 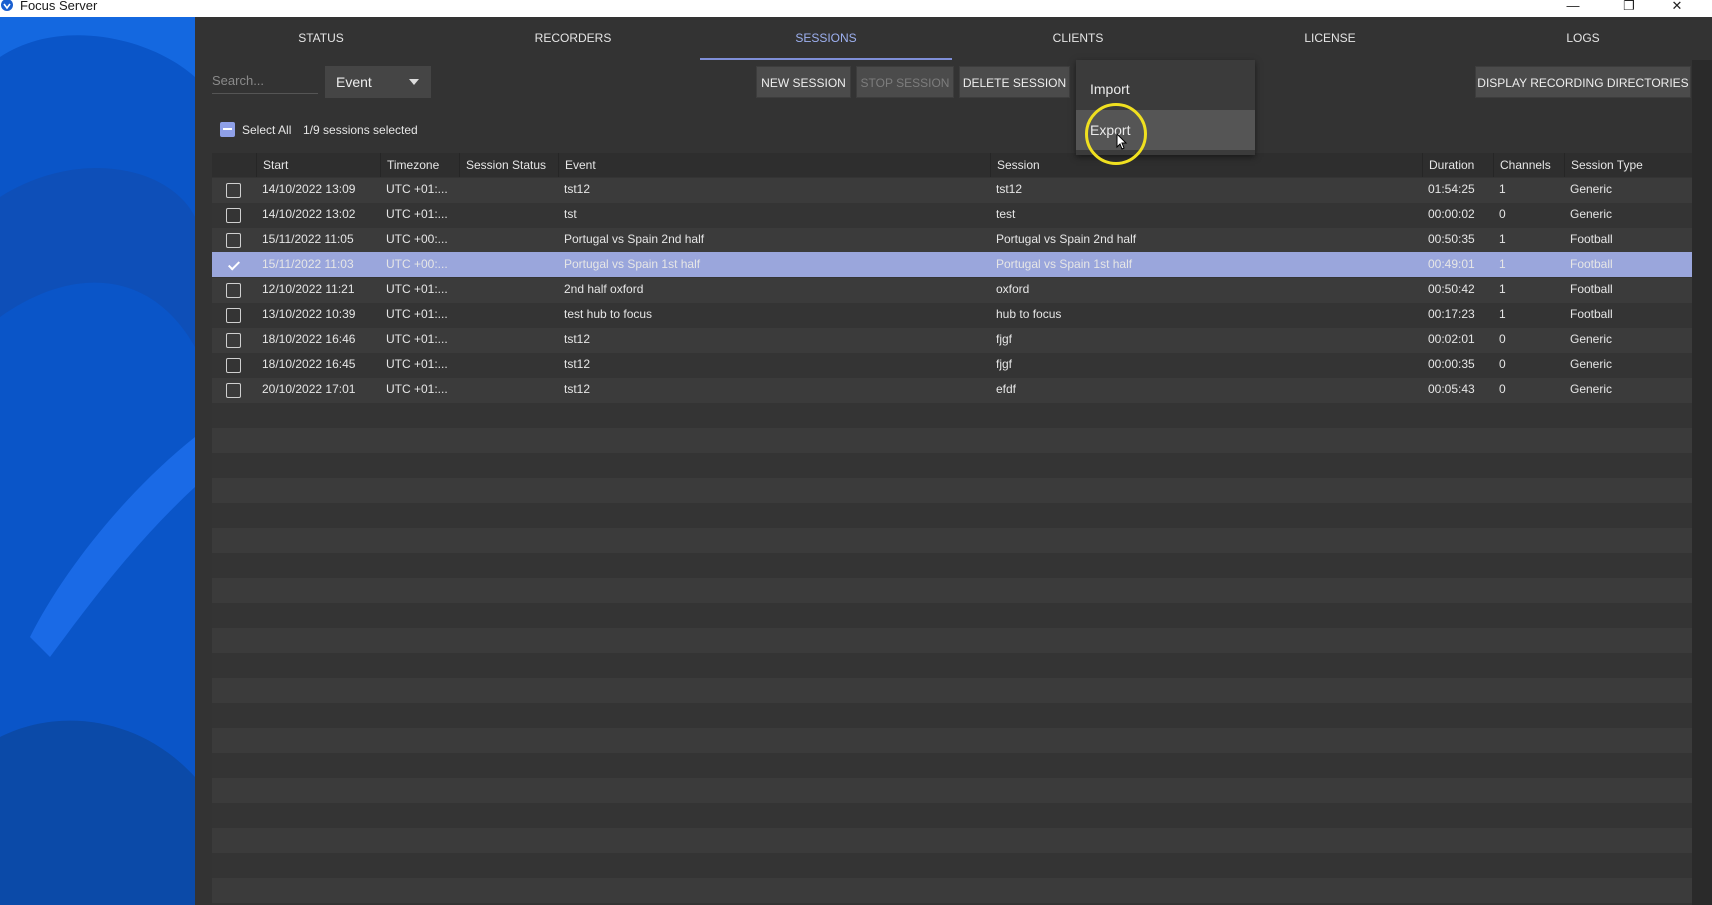 I want to click on search-input, so click(x=265, y=81).